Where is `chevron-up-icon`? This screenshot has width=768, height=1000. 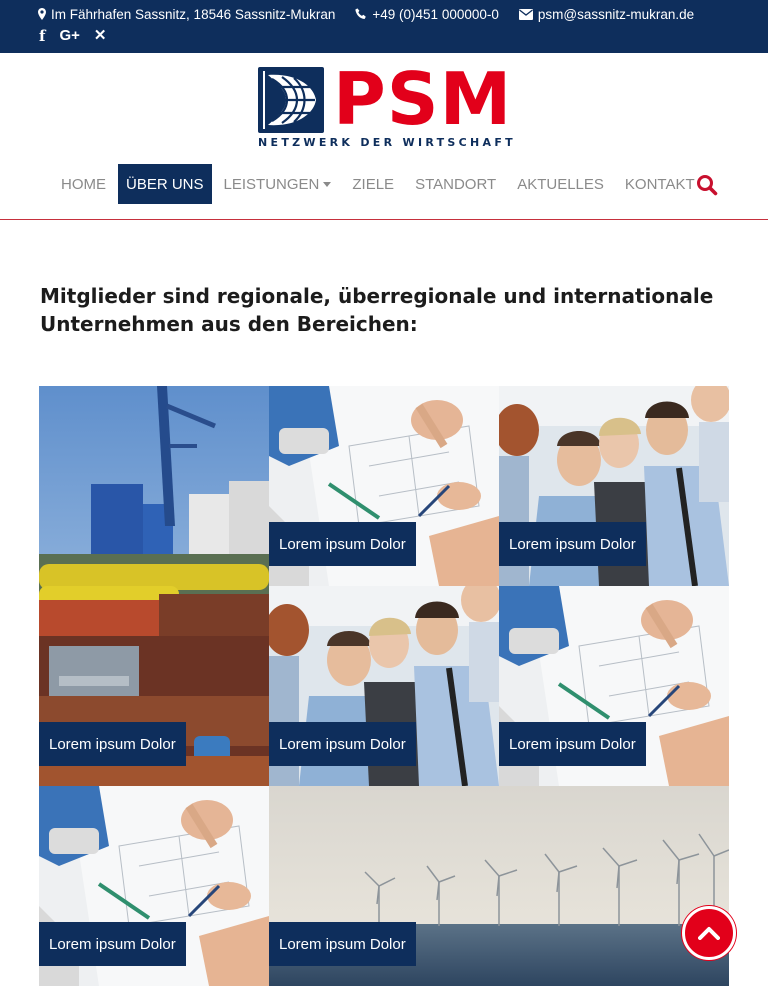 chevron-up-icon is located at coordinates (709, 933).